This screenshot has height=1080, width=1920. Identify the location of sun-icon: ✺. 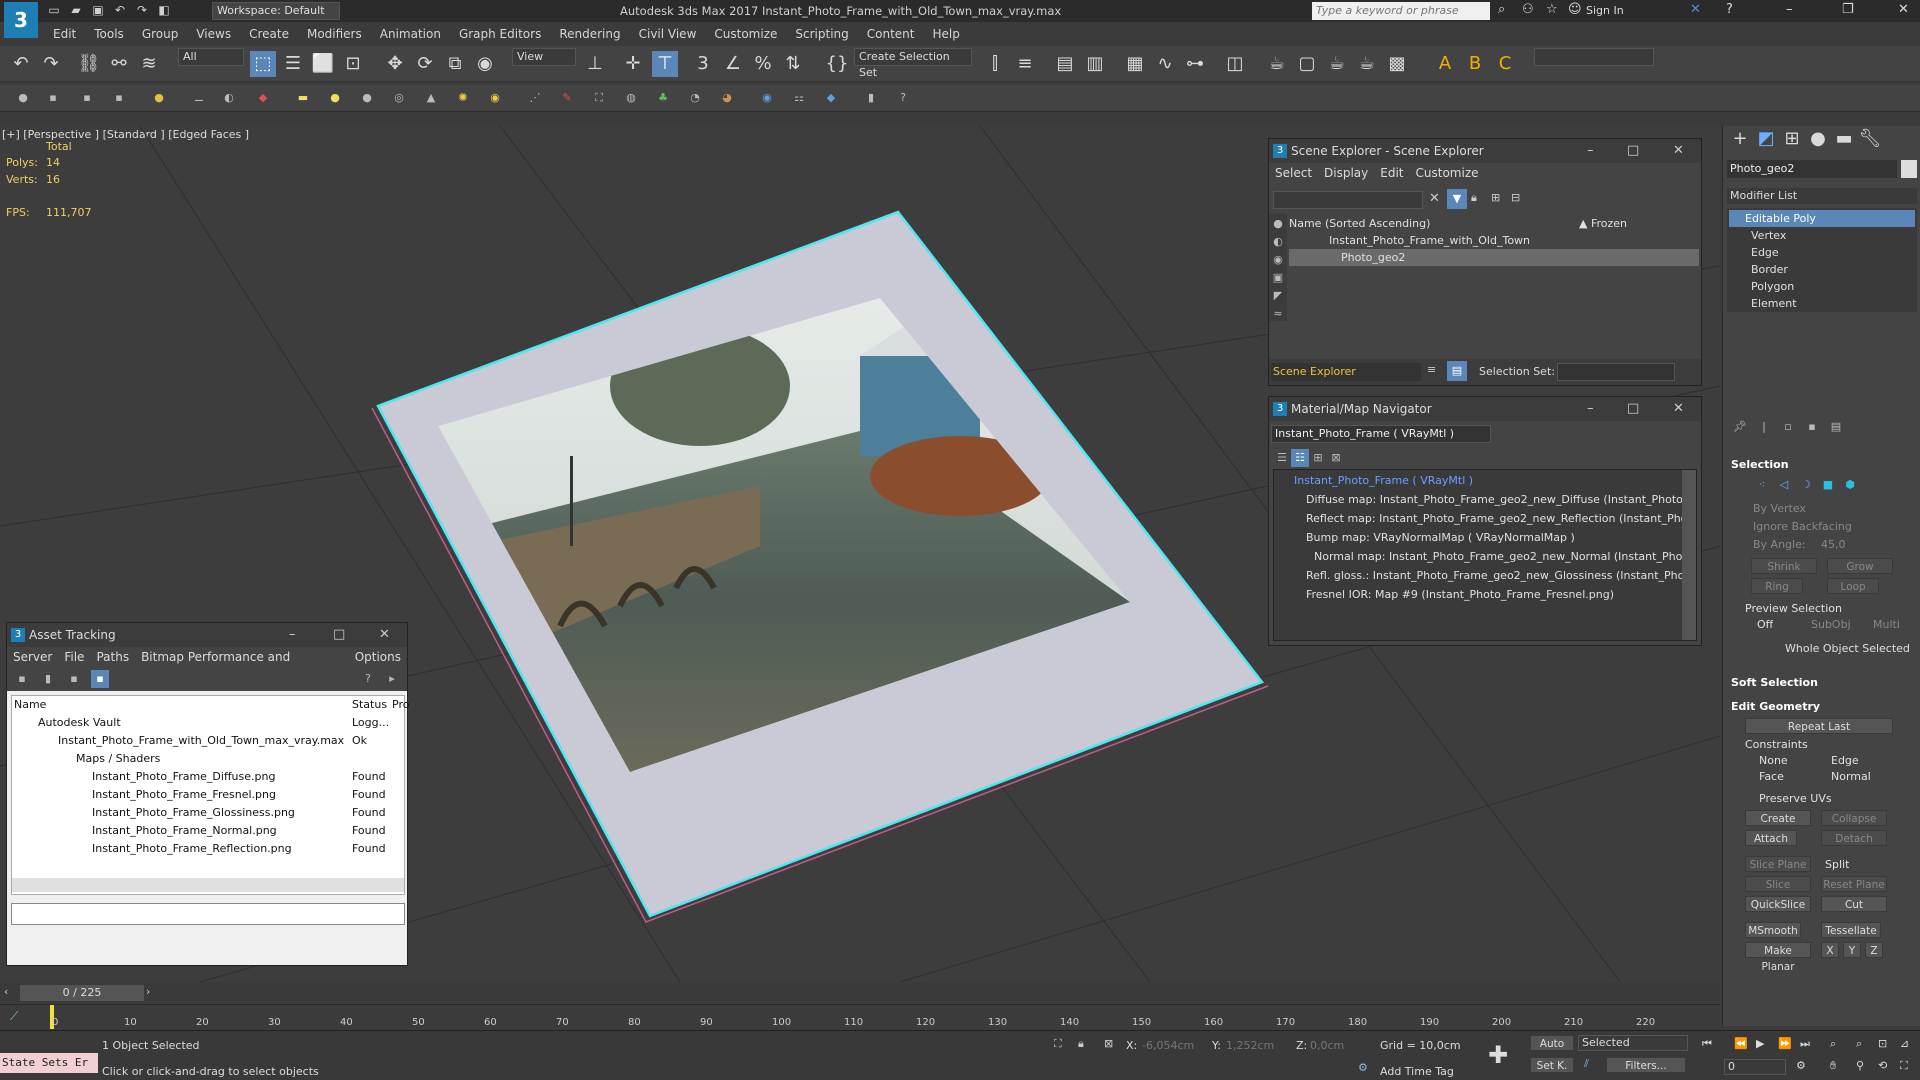
(463, 98).